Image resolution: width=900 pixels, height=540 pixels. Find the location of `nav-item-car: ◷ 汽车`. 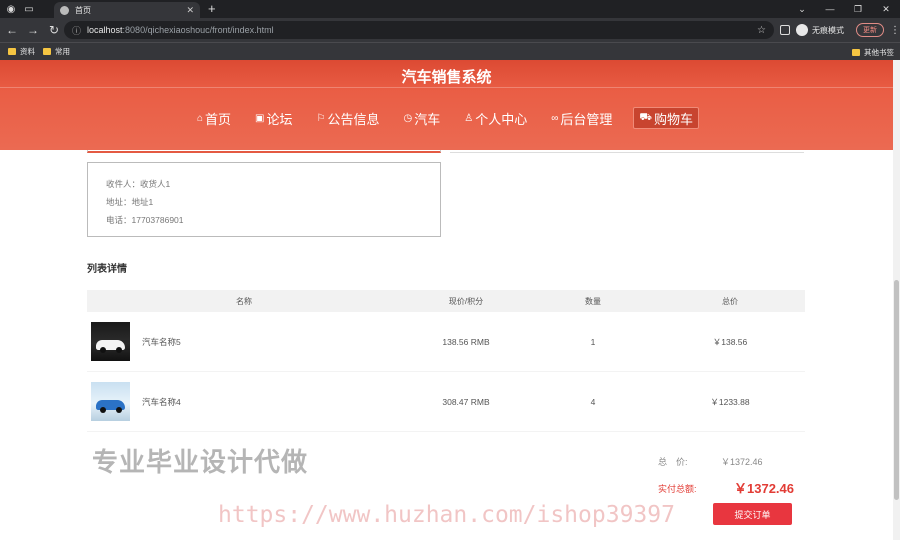

nav-item-car: ◷ 汽车 is located at coordinates (422, 118).